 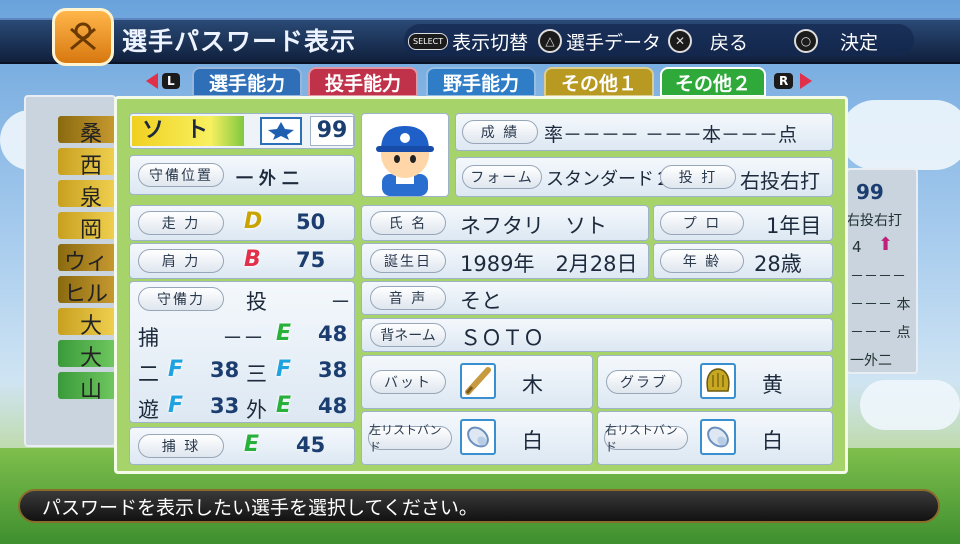 I want to click on second-value: 38, so click(x=225, y=370).